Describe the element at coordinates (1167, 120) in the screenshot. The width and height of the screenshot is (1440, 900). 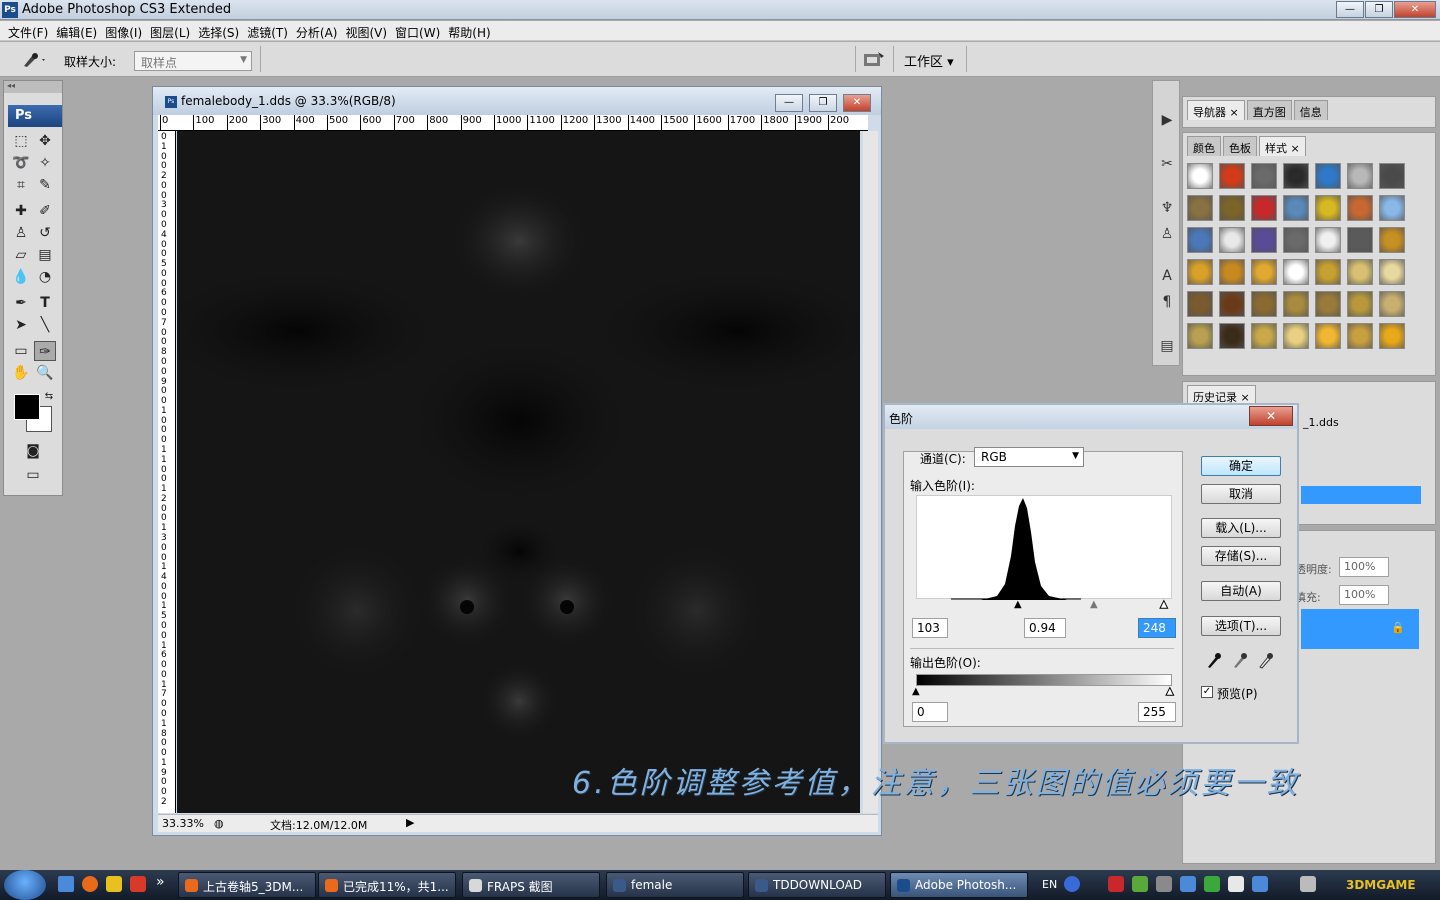
I see `actions-panel-icon: ▶` at that location.